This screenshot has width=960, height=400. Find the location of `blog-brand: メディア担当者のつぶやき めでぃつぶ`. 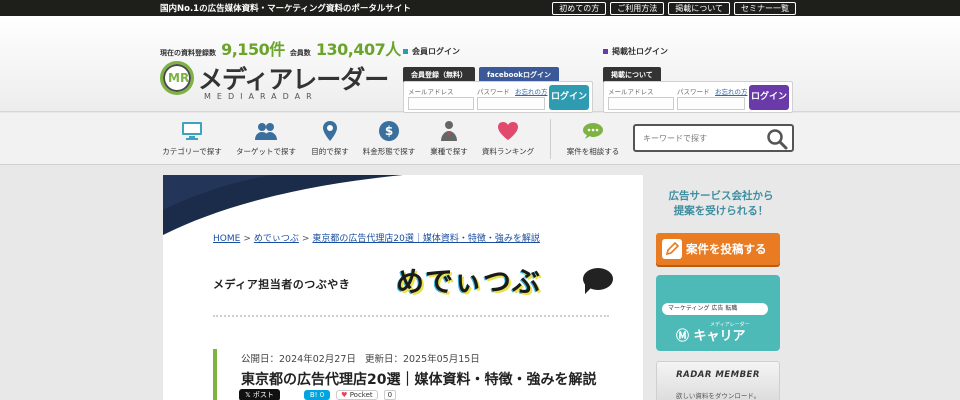

blog-brand: メディア担当者のつぶやき めでぃつぶ is located at coordinates (413, 280).